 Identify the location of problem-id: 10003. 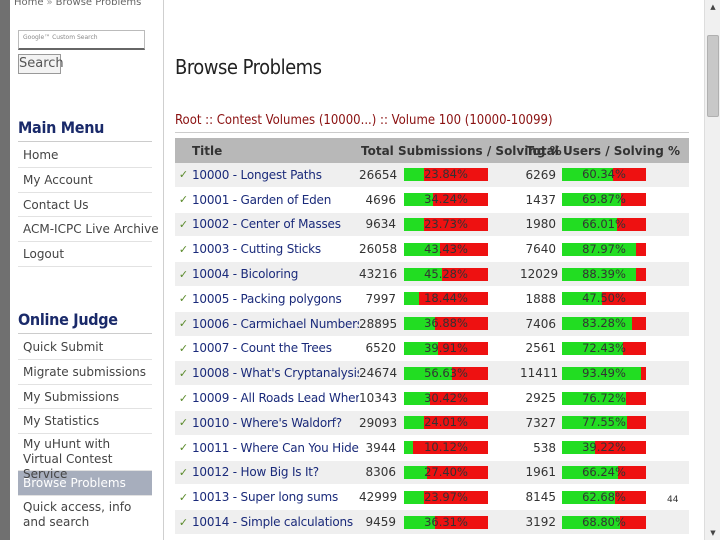
(211, 249).